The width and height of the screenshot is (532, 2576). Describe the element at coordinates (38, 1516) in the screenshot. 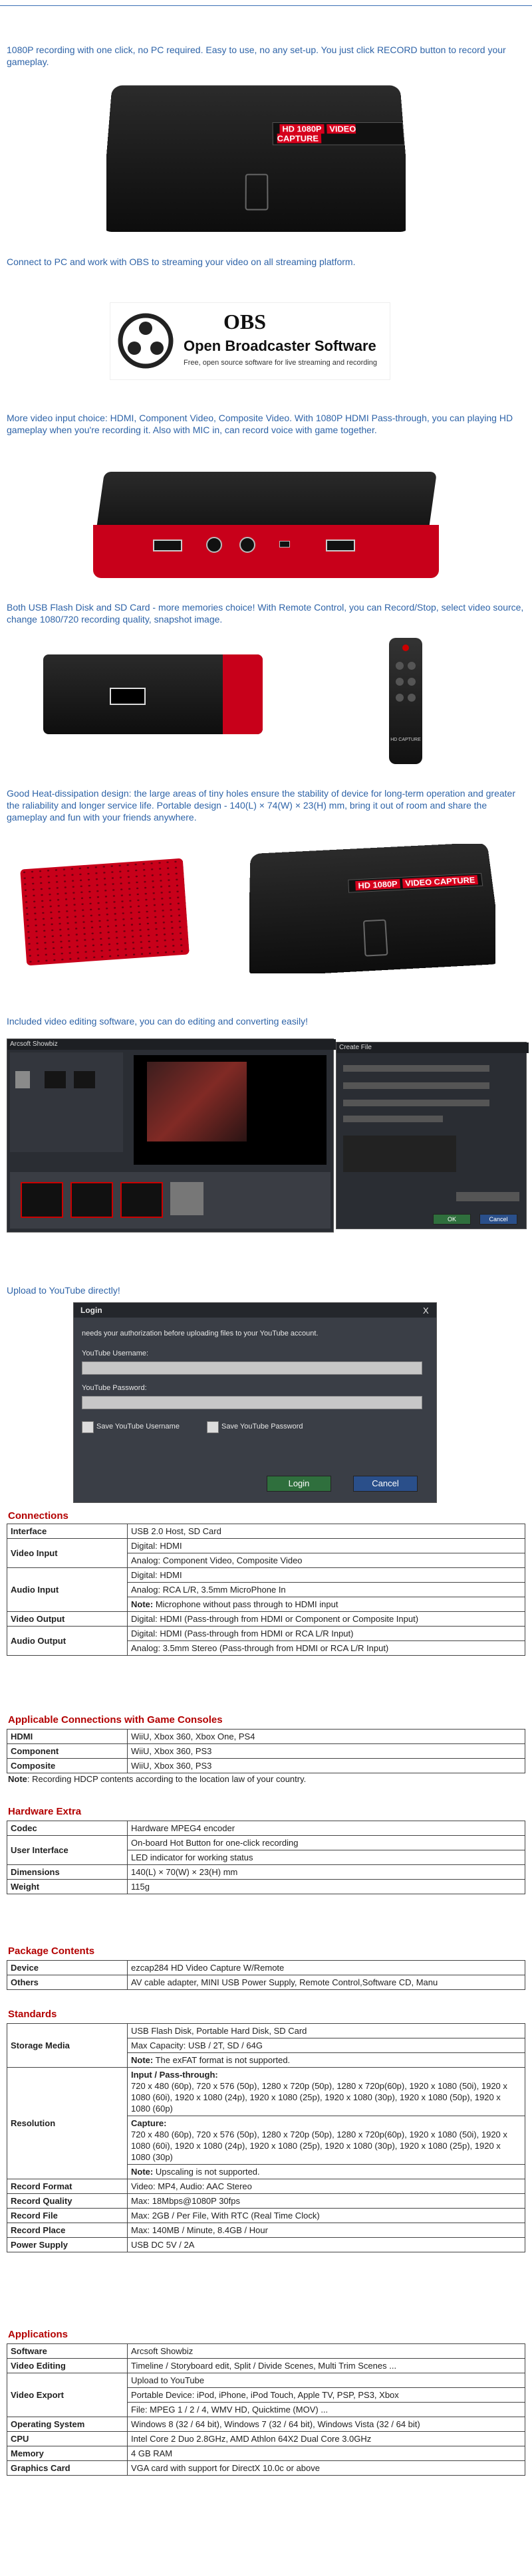

I see `section-title-connections: Connections` at that location.